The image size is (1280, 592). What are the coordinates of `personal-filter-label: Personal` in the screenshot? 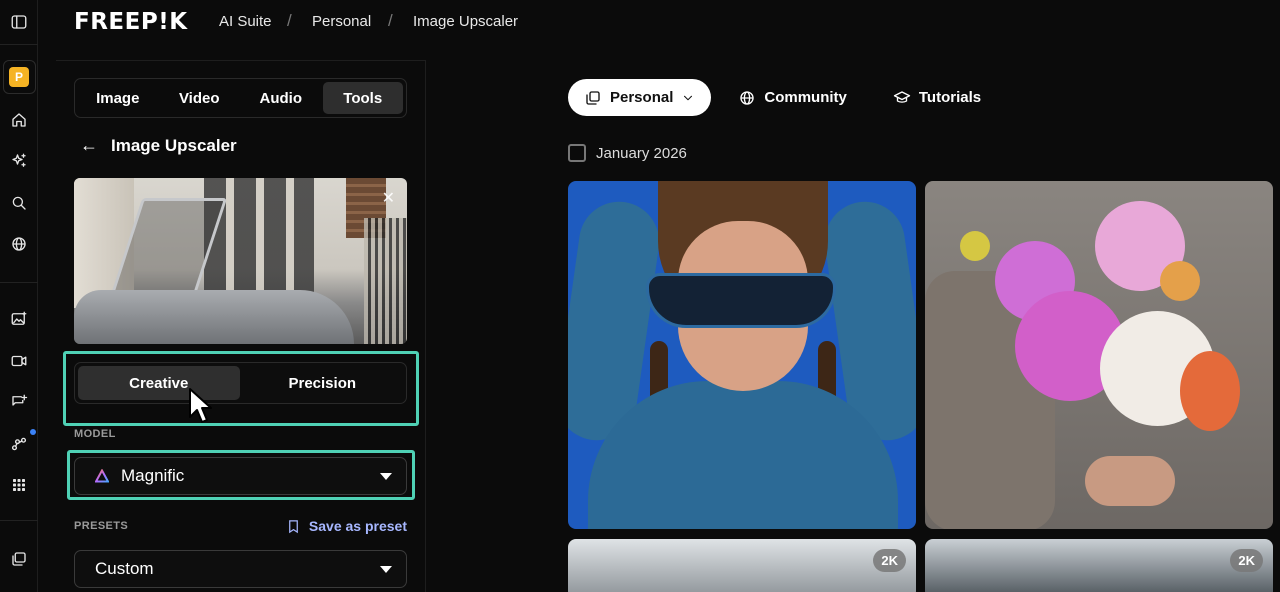 It's located at (642, 97).